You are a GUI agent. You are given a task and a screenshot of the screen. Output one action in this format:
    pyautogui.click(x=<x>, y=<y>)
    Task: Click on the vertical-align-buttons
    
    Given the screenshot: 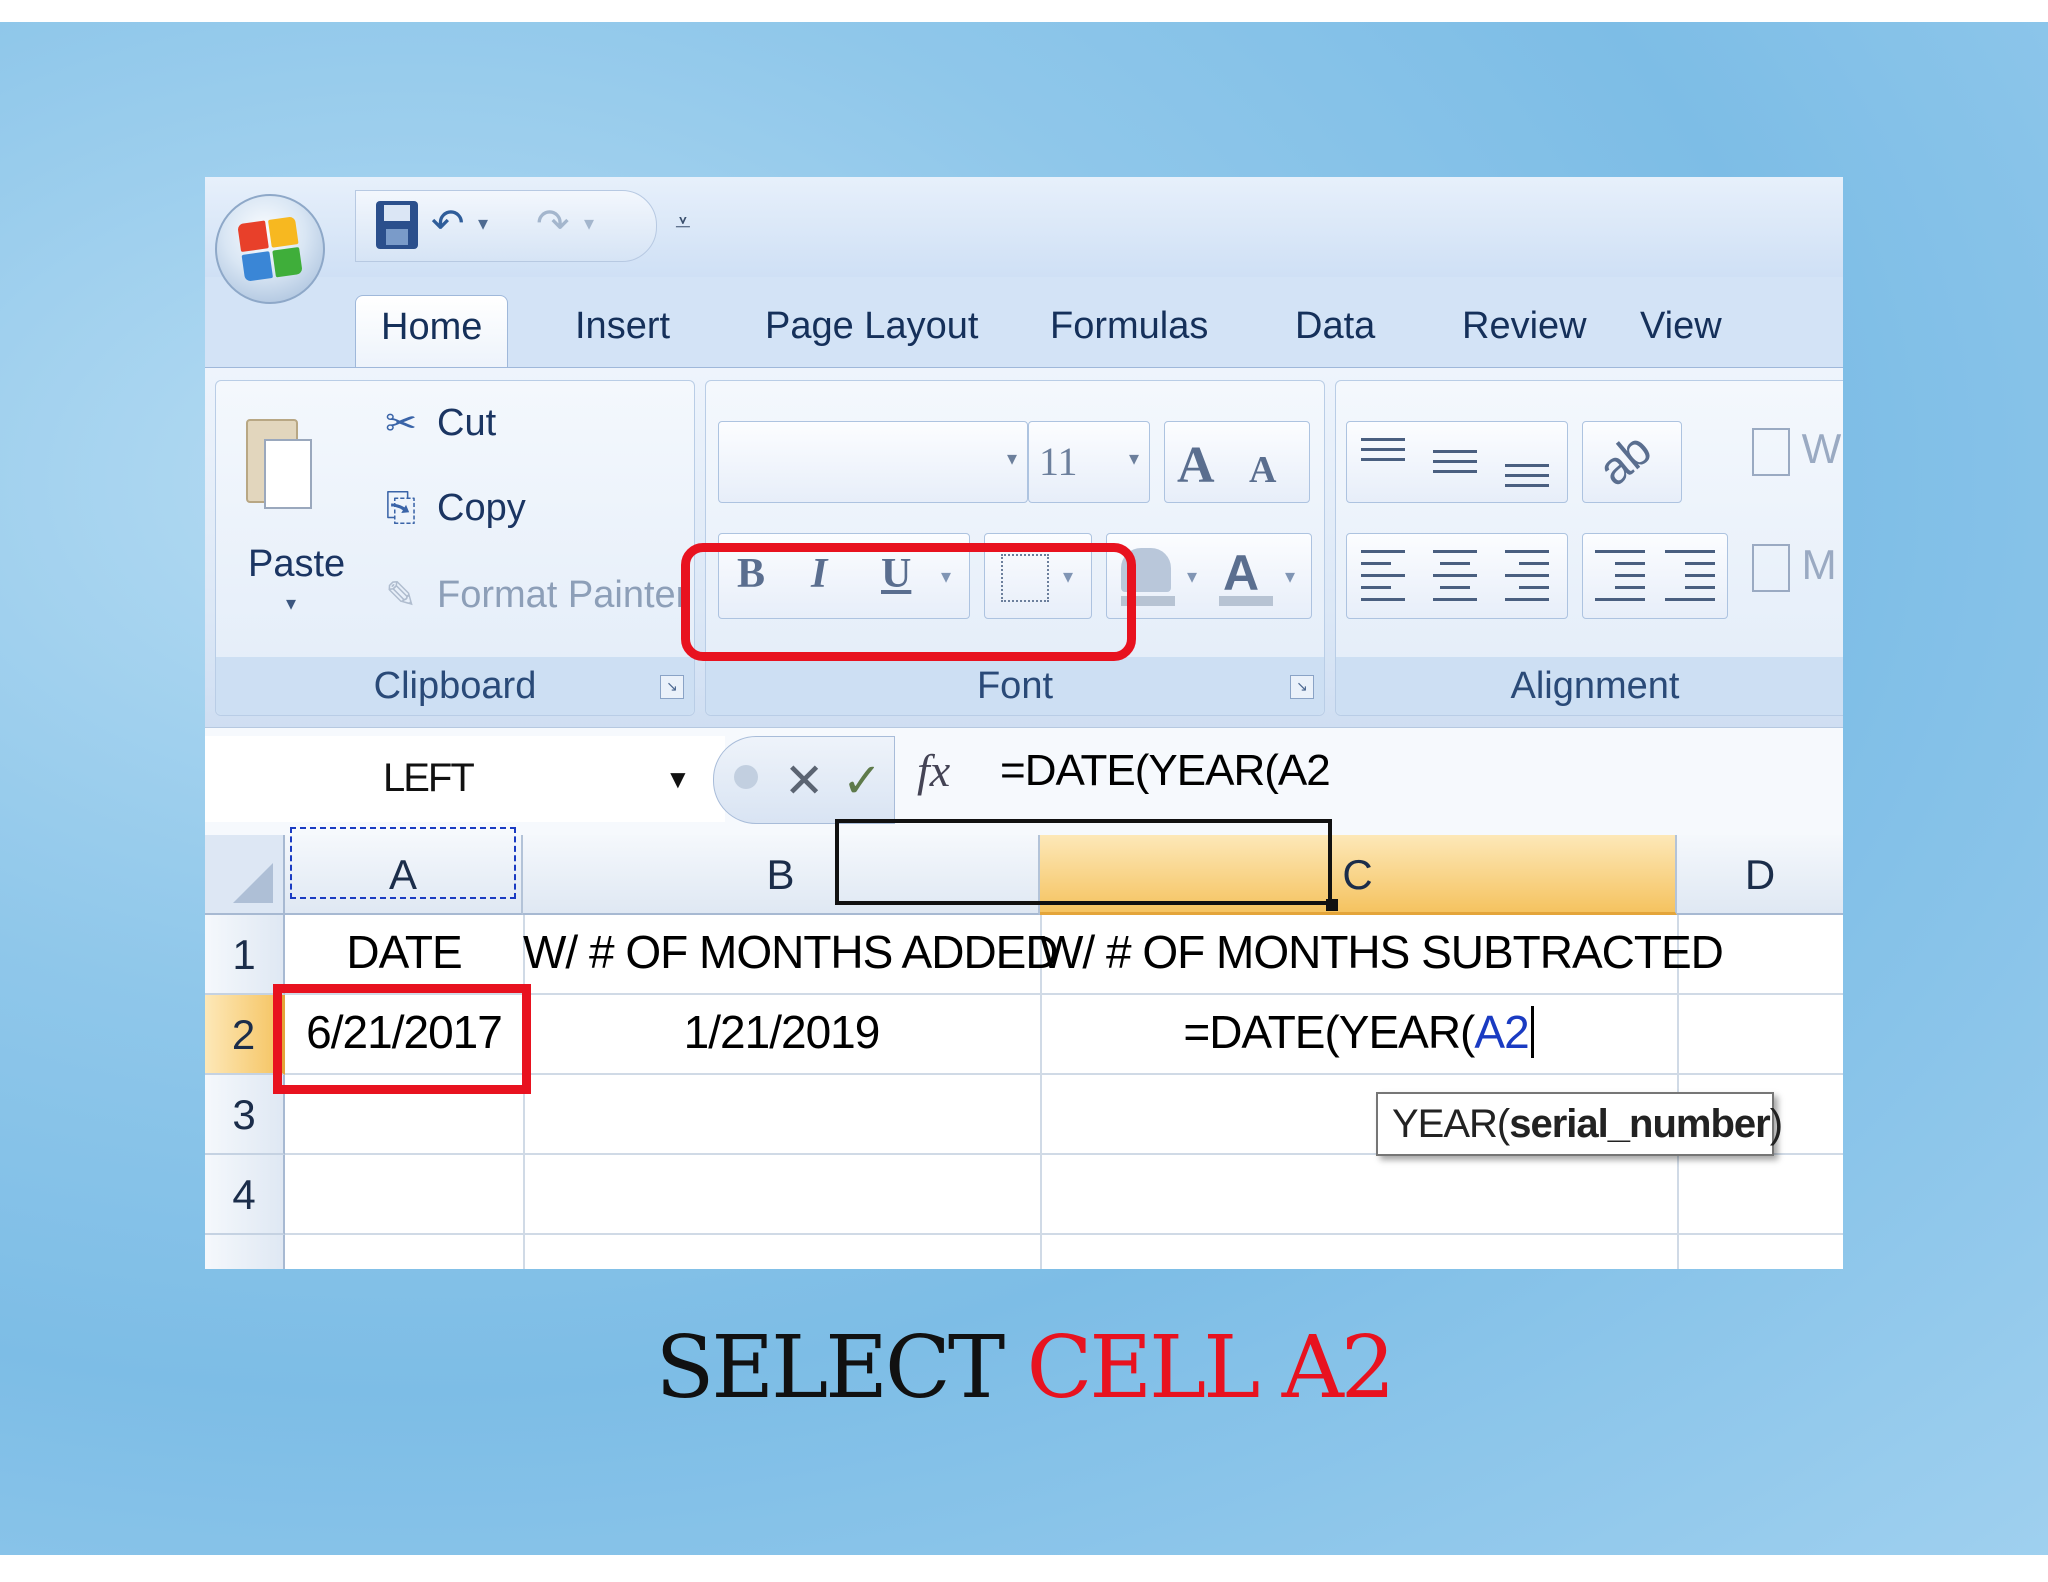 What is the action you would take?
    pyautogui.click(x=1457, y=462)
    